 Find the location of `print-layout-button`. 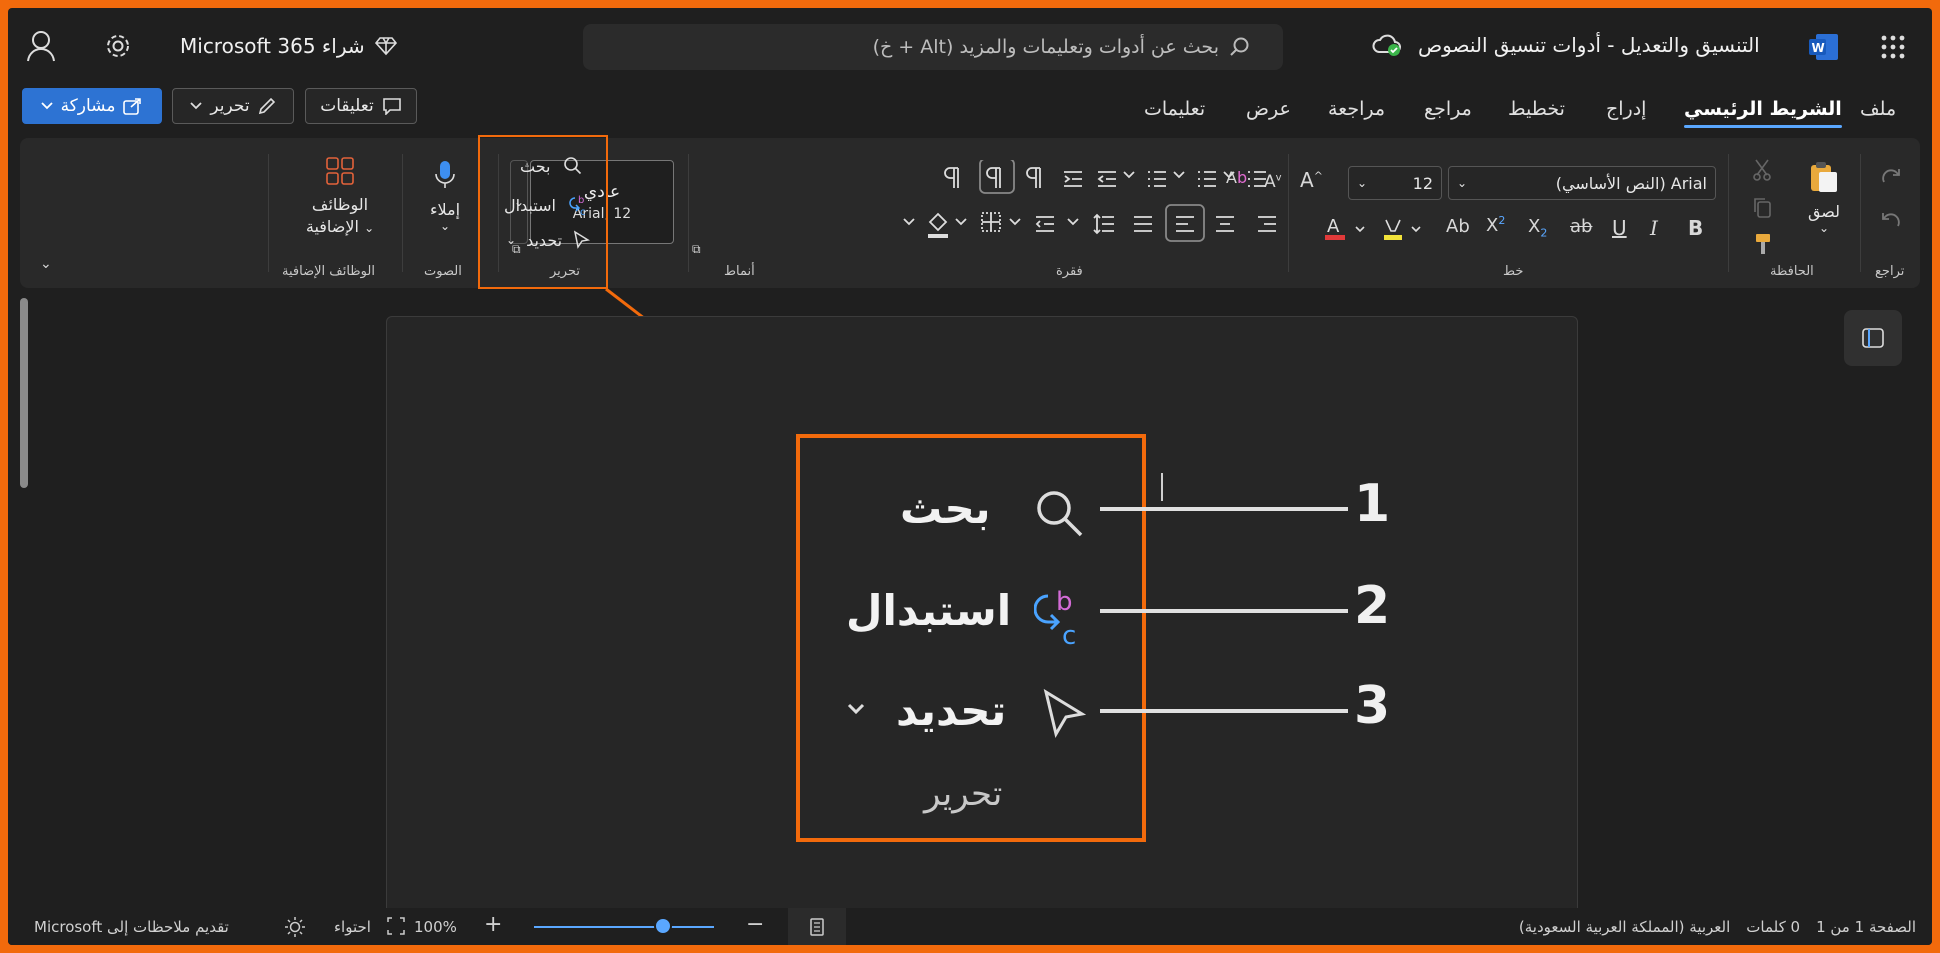

print-layout-button is located at coordinates (817, 926).